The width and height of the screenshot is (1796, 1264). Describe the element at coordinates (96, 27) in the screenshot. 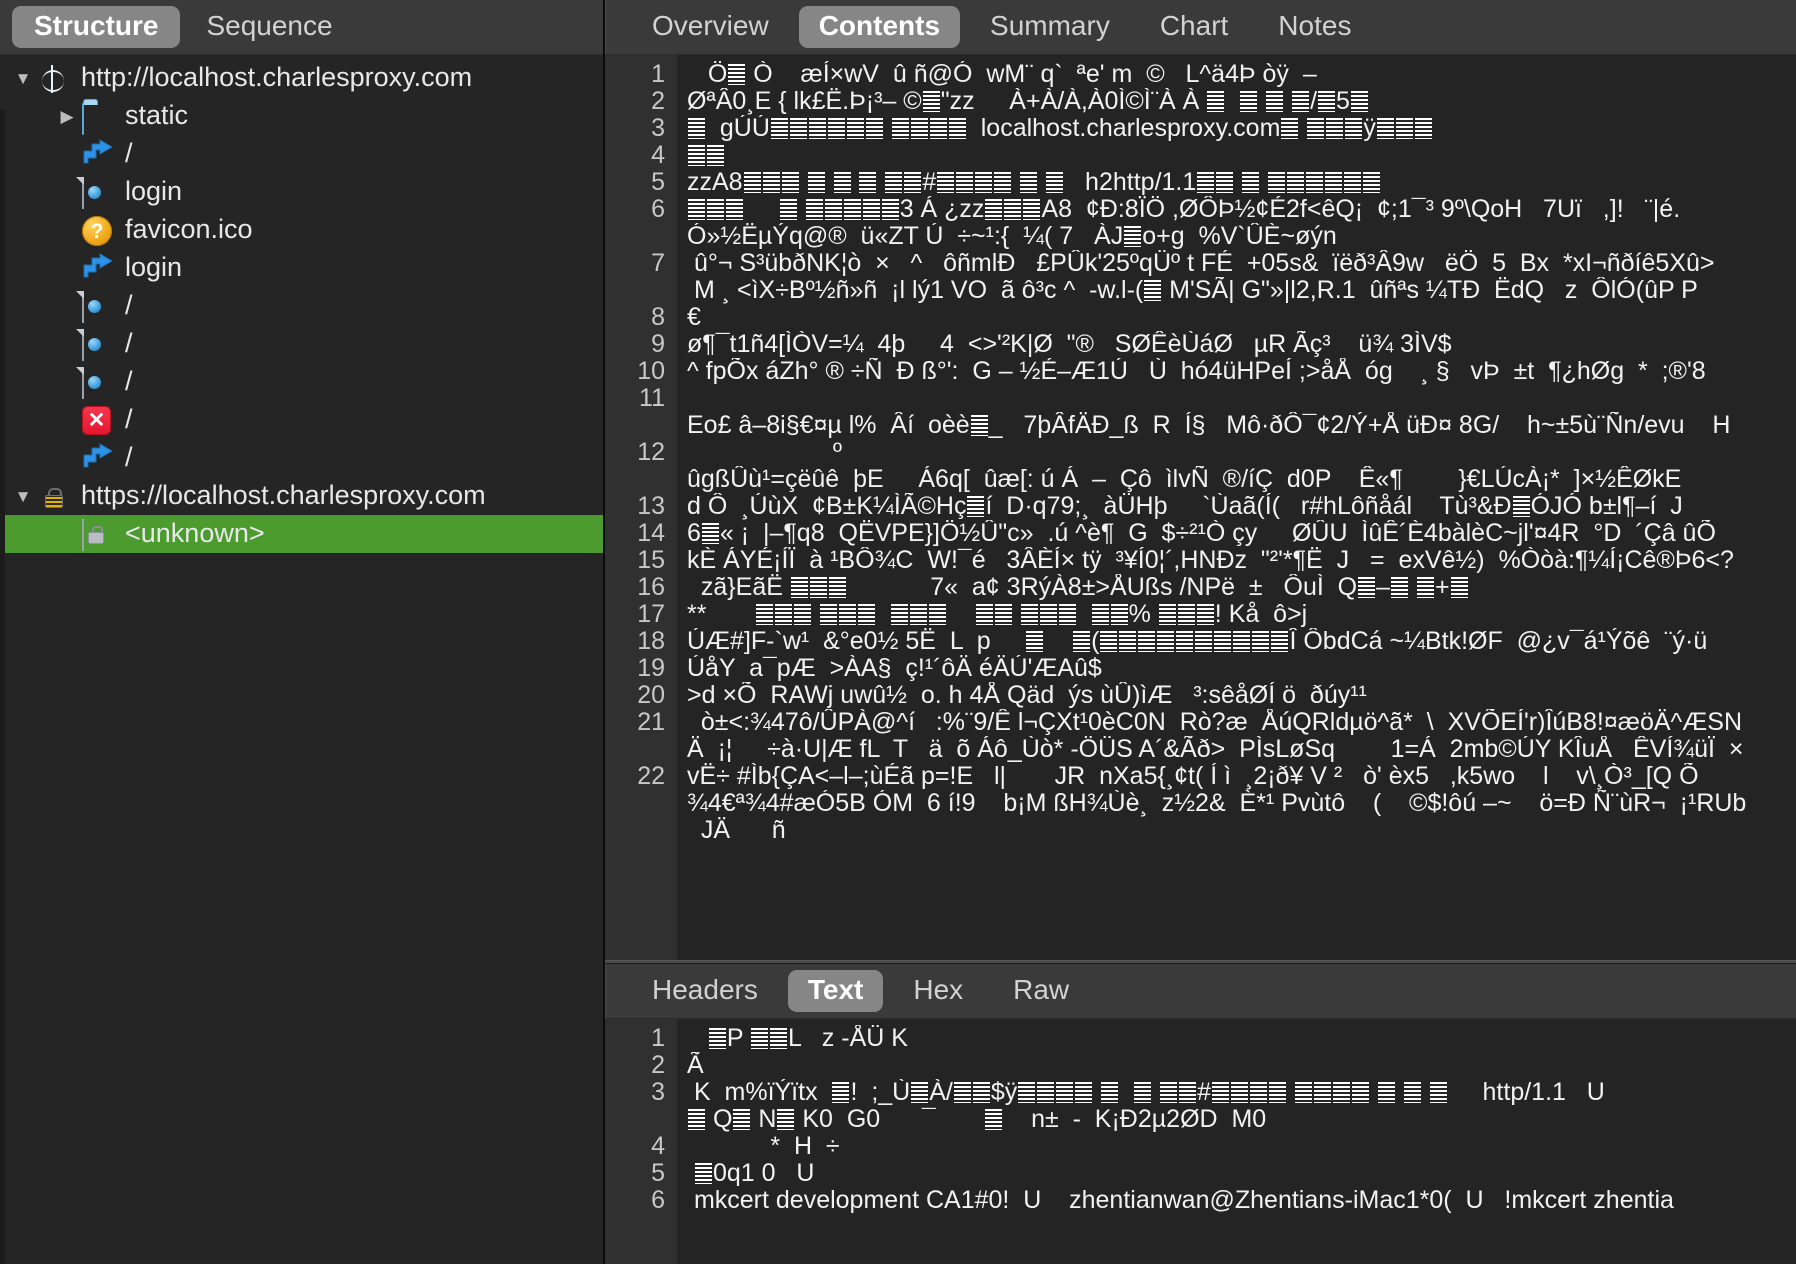

I see `tab-structure: Structure` at that location.